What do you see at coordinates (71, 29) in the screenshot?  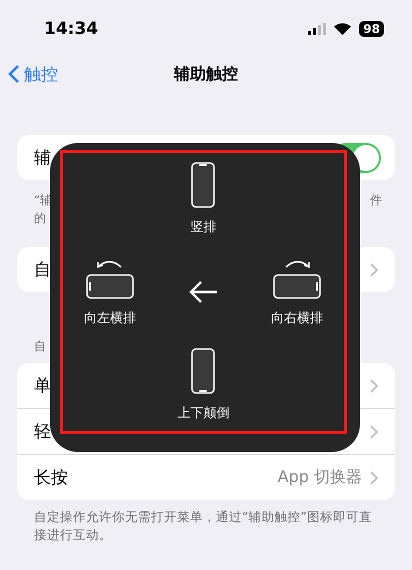 I see `status-time: 14:34` at bounding box center [71, 29].